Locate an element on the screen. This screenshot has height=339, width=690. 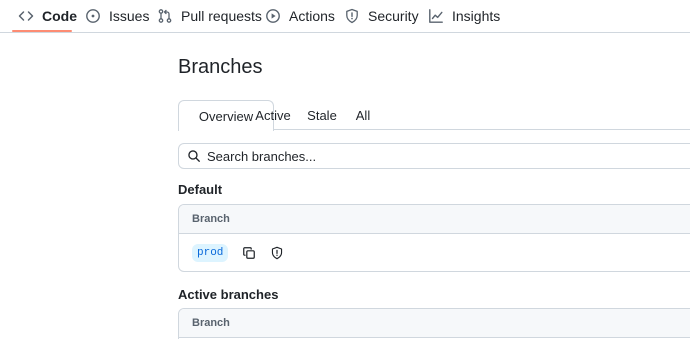
nav-selected-underline is located at coordinates (42, 31).